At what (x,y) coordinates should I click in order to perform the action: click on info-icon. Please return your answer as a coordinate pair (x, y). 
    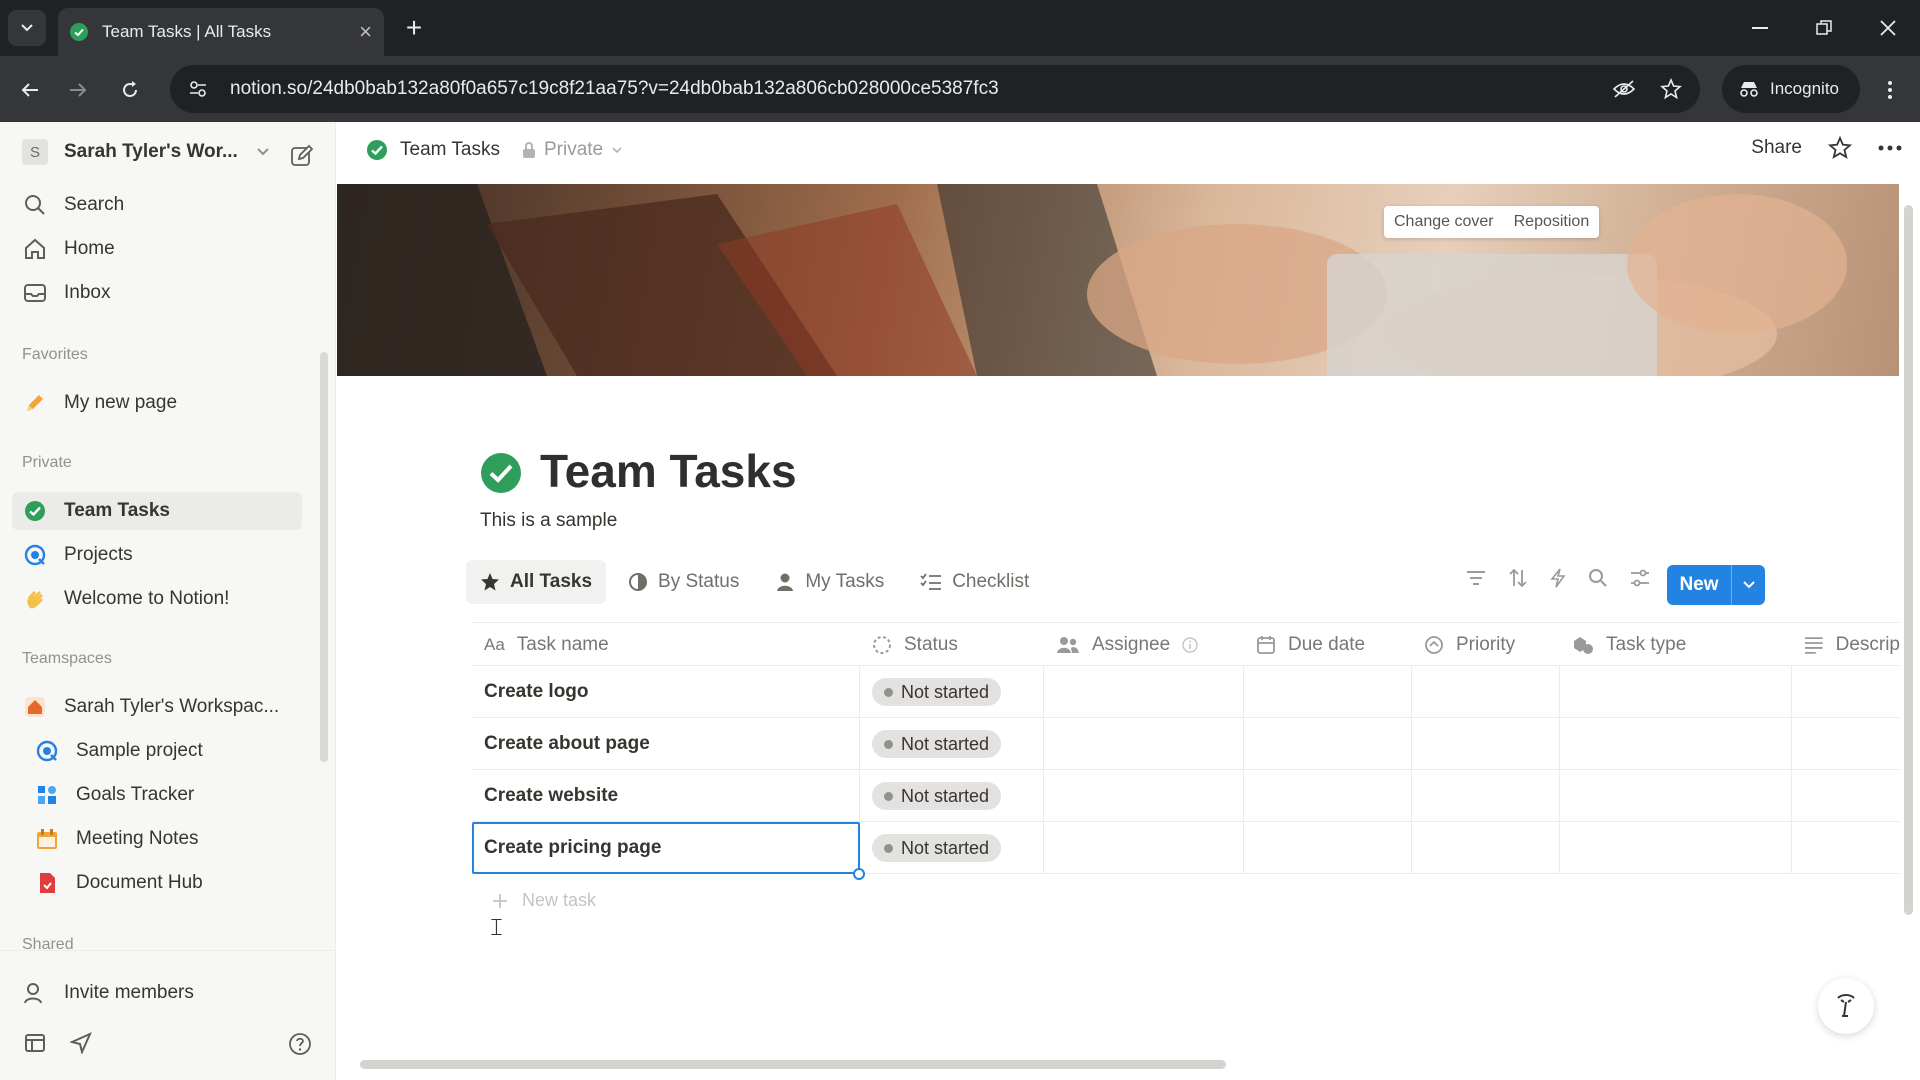
    Looking at the image, I should click on (1190, 645).